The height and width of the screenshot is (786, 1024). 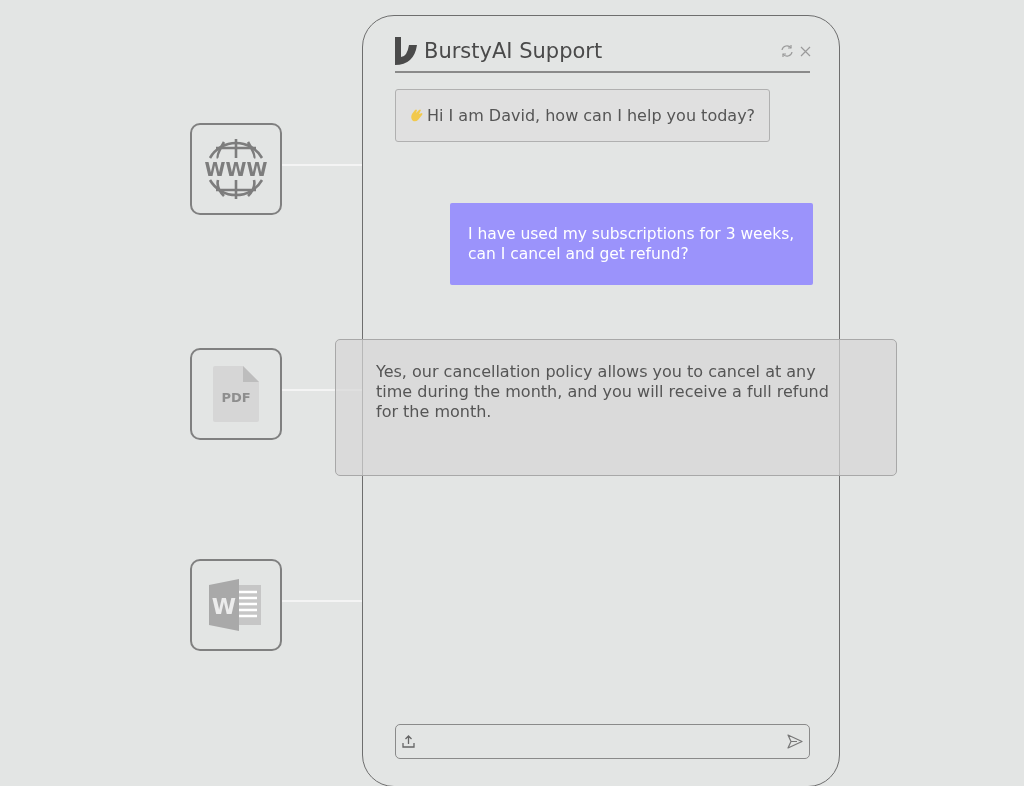 What do you see at coordinates (787, 51) in the screenshot?
I see `refresh-icon` at bounding box center [787, 51].